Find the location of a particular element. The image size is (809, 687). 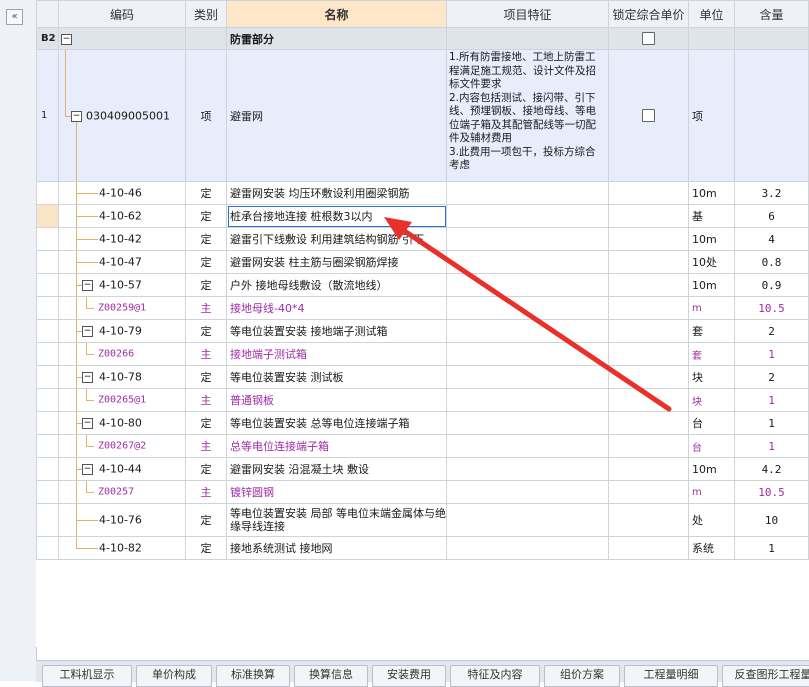

list-name: 避雷网 is located at coordinates (337, 116).